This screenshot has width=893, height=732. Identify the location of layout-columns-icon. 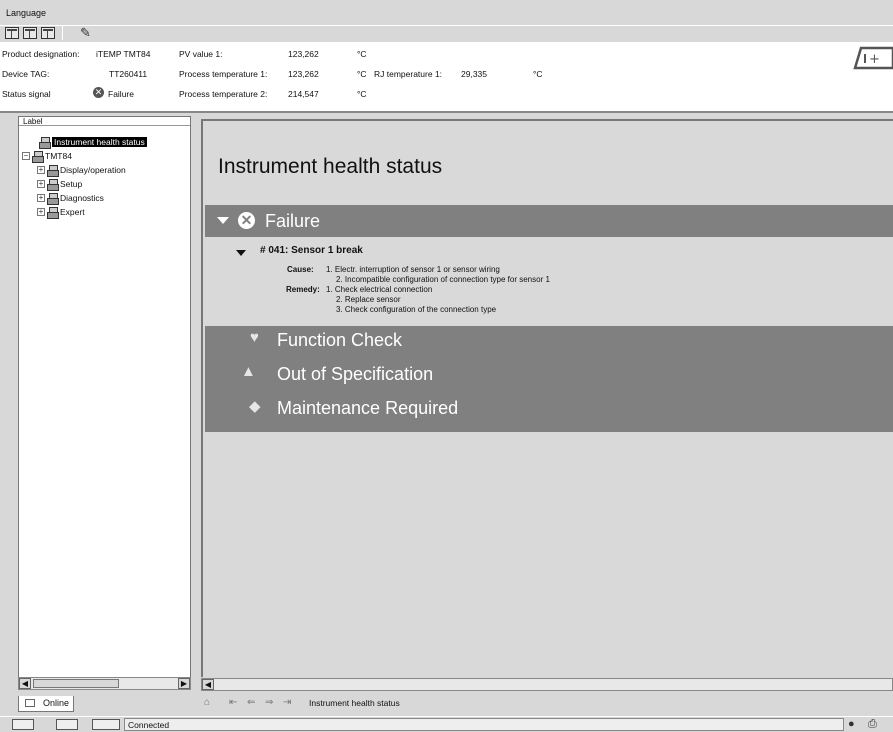
(30, 33).